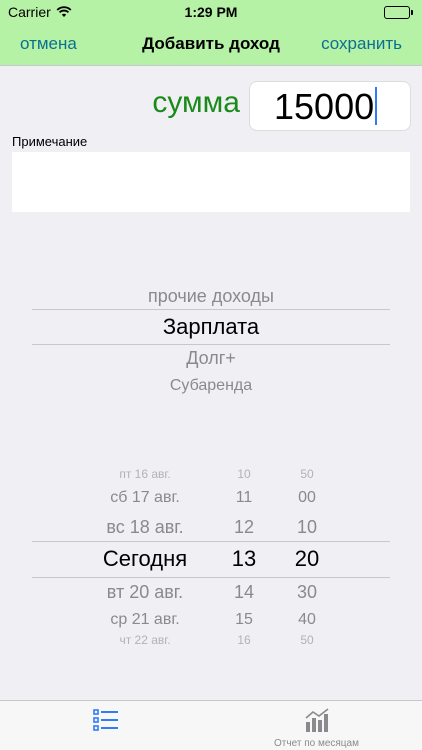 Image resolution: width=422 pixels, height=750 pixels. I want to click on status-bar: Carrier 1:29 PM, so click(211, 12).